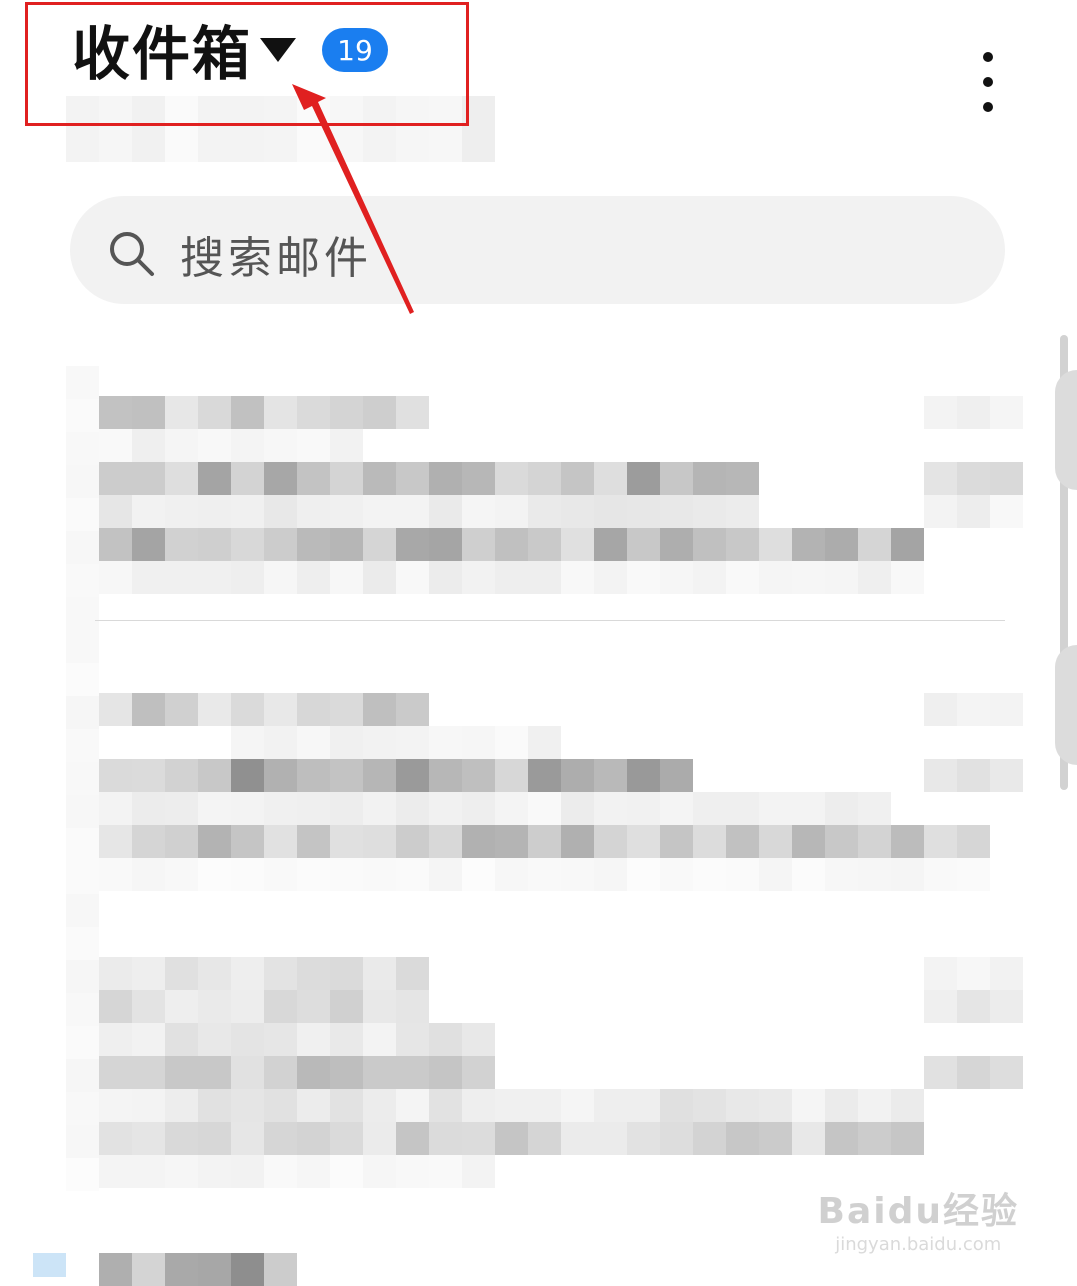 Image resolution: width=1077 pixels, height=1286 pixels. I want to click on watermark: Baidu经验 jingyan.baidu.com, so click(918, 1218).